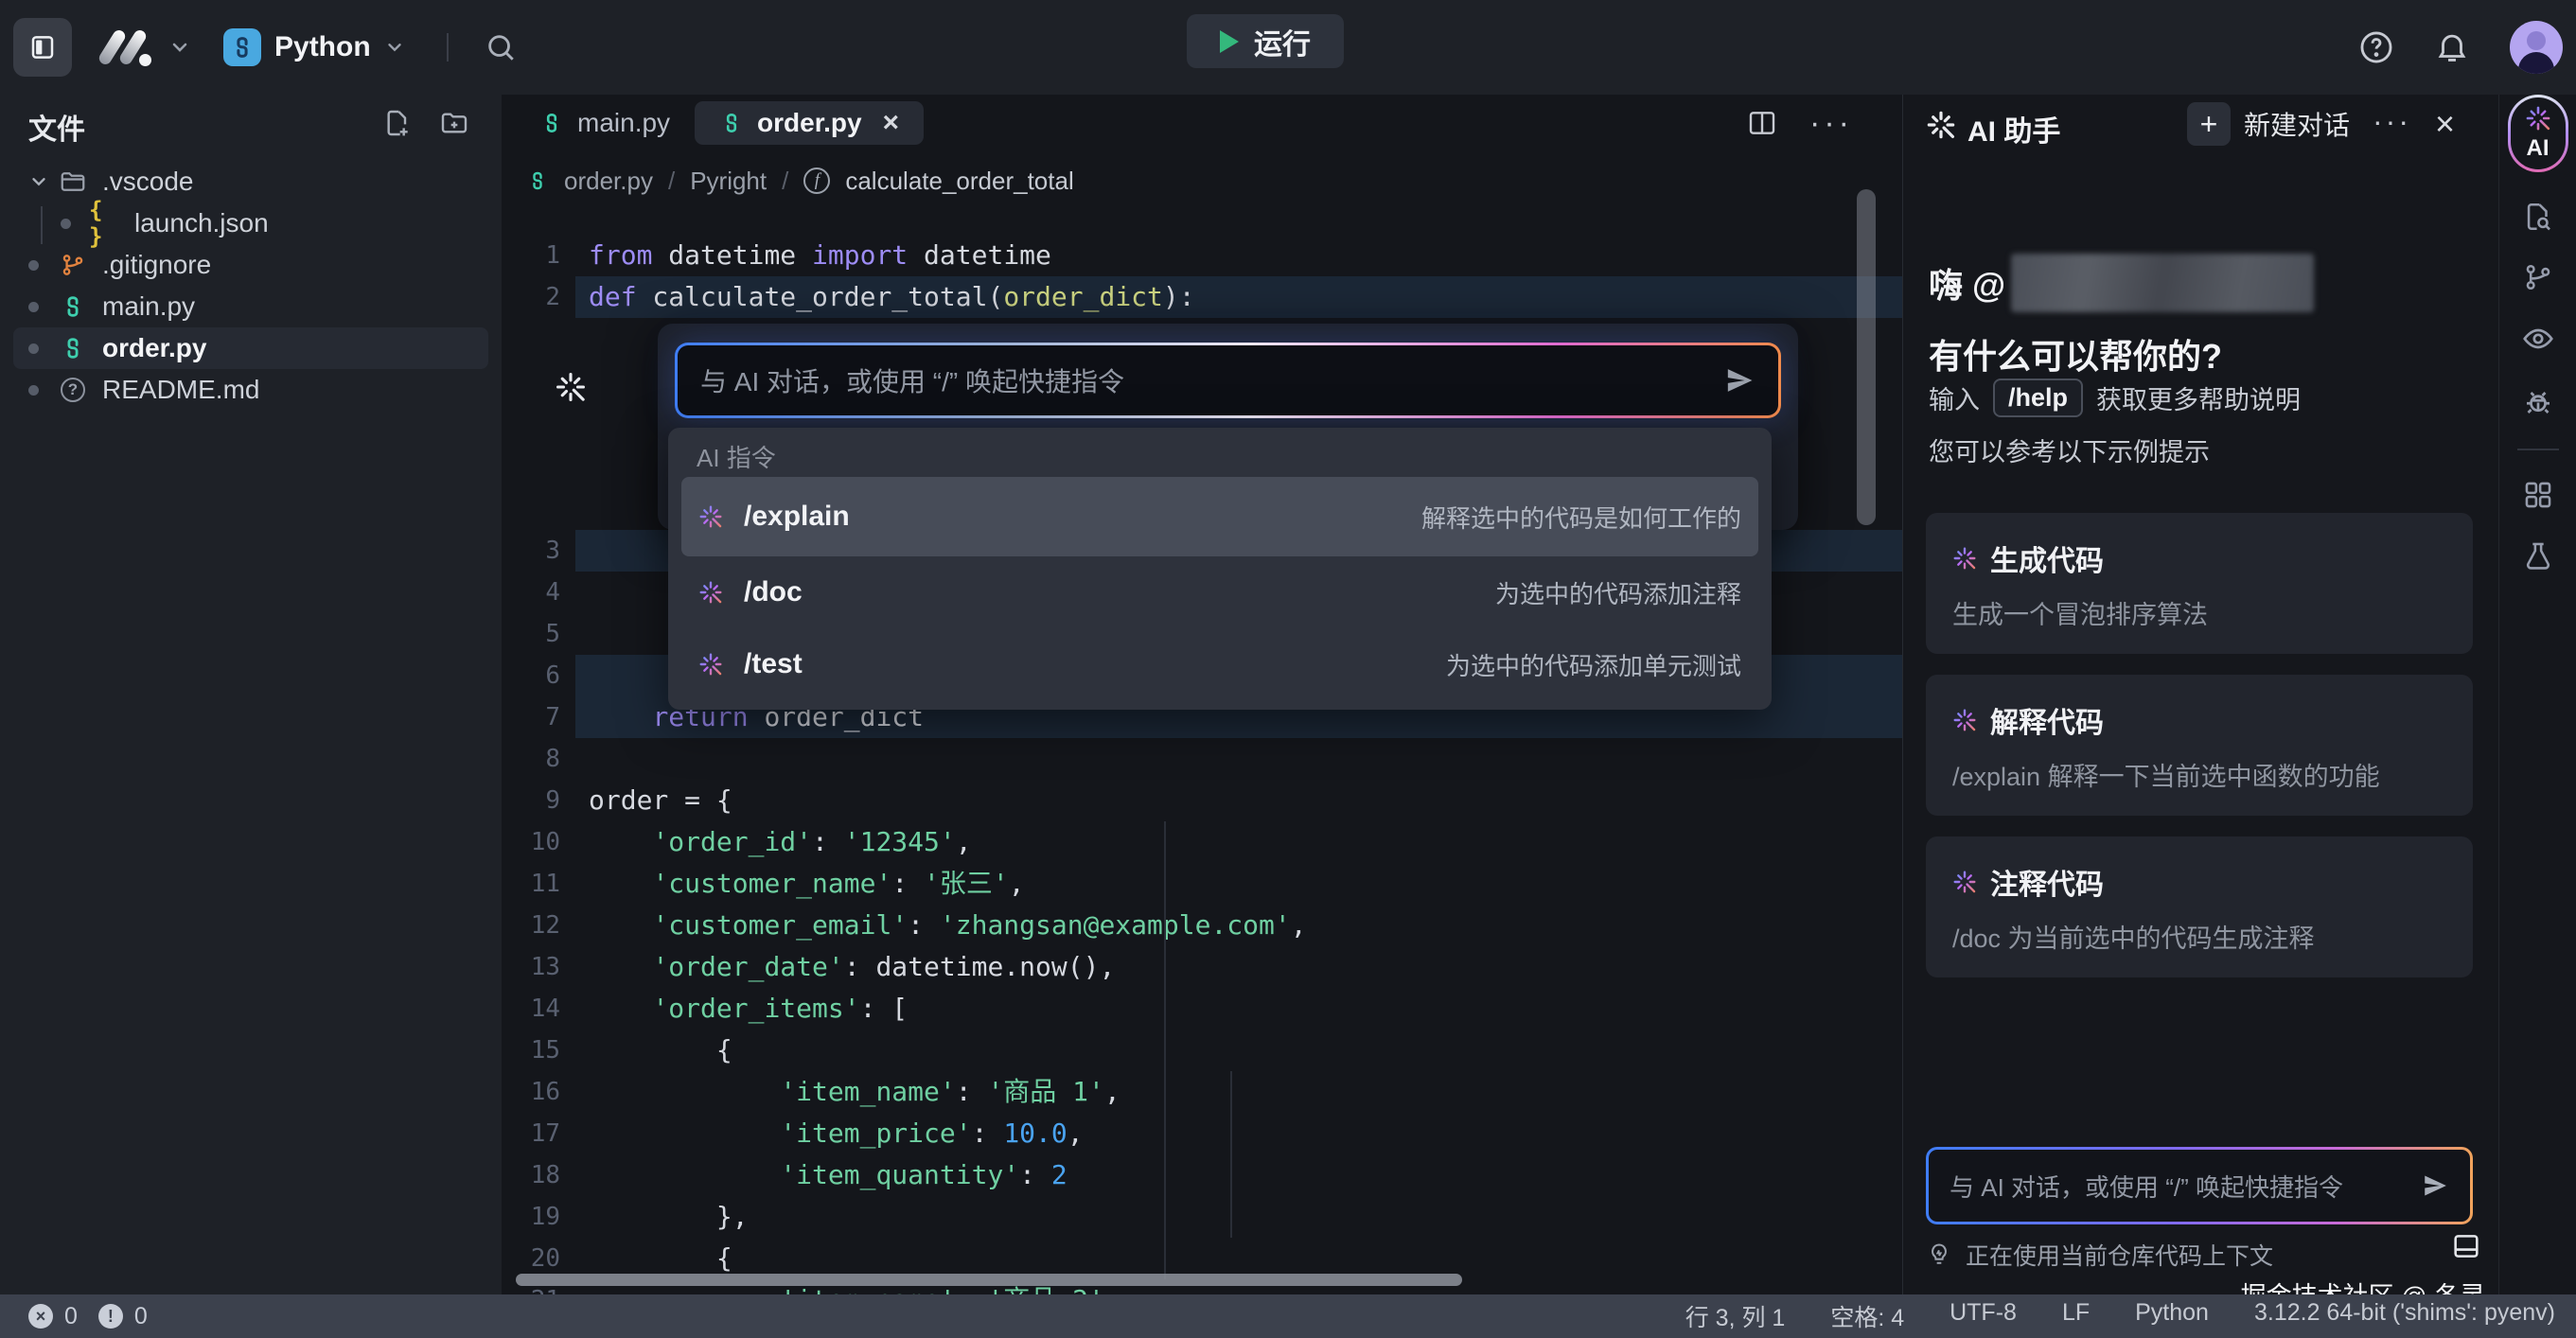 The height and width of the screenshot is (1338, 2576). I want to click on file-tree-item-.vscode: .vscode, so click(251, 182).